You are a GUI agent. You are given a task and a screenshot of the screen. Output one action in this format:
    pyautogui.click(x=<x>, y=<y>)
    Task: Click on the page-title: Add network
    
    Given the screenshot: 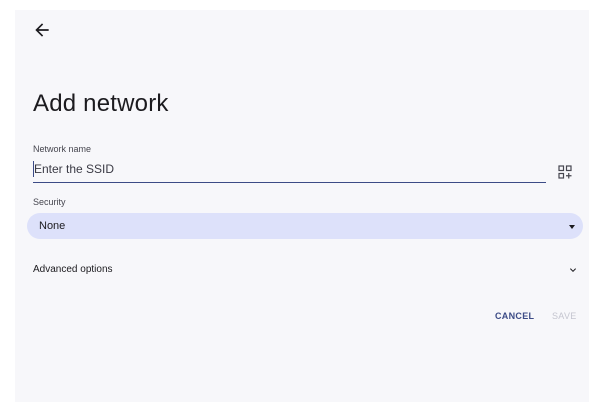 What is the action you would take?
    pyautogui.click(x=101, y=103)
    